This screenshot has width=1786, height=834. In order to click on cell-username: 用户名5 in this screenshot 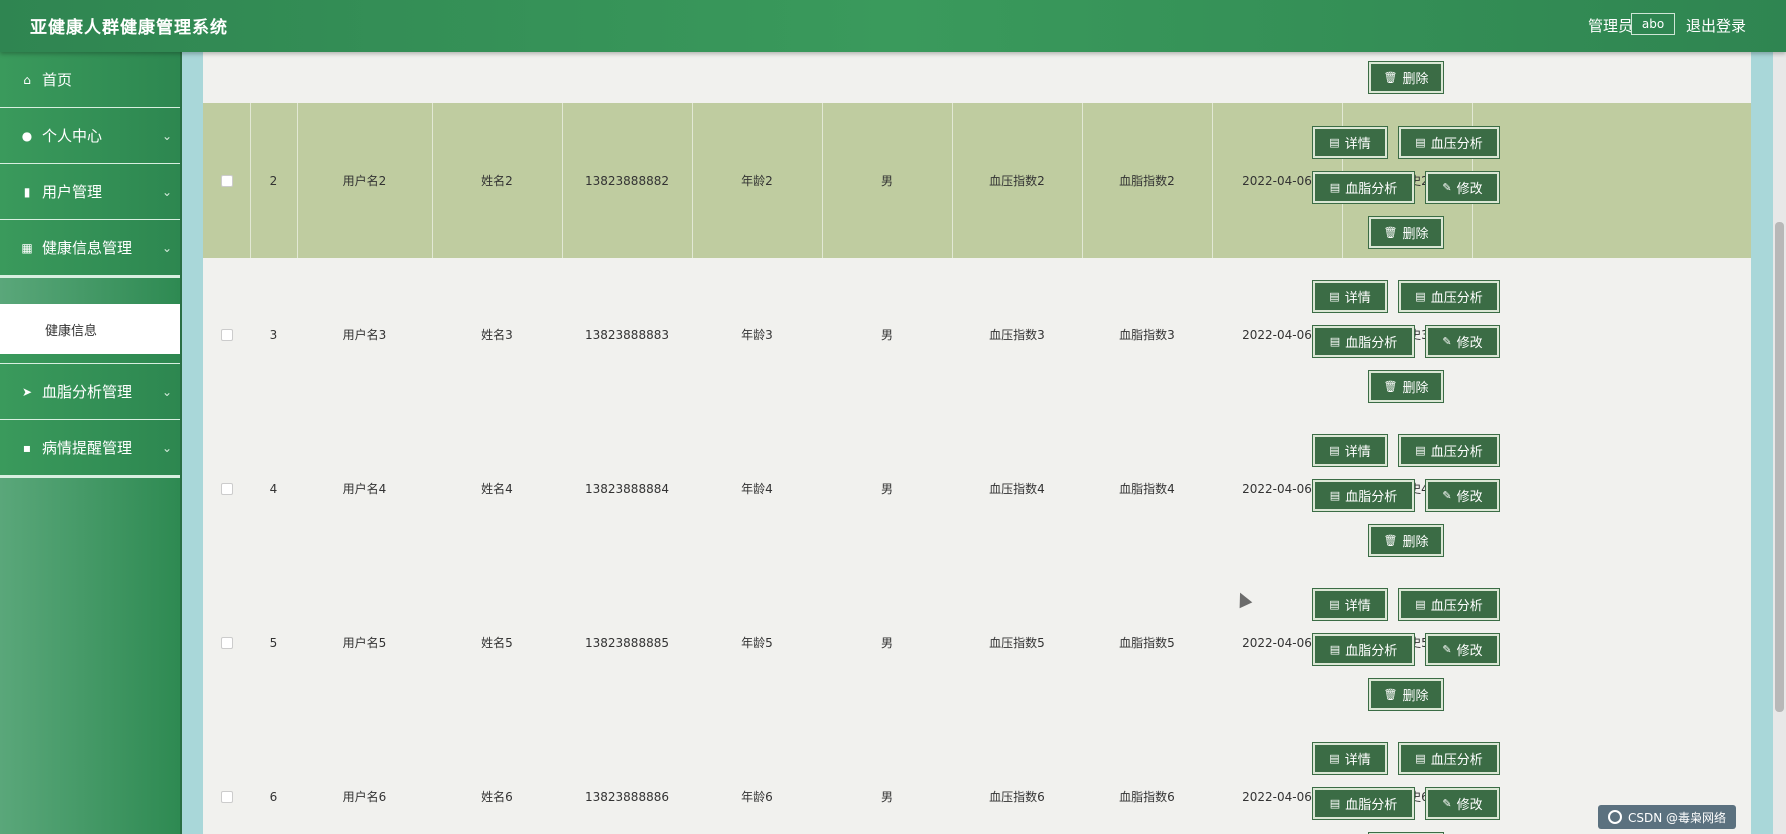, I will do `click(364, 643)`.